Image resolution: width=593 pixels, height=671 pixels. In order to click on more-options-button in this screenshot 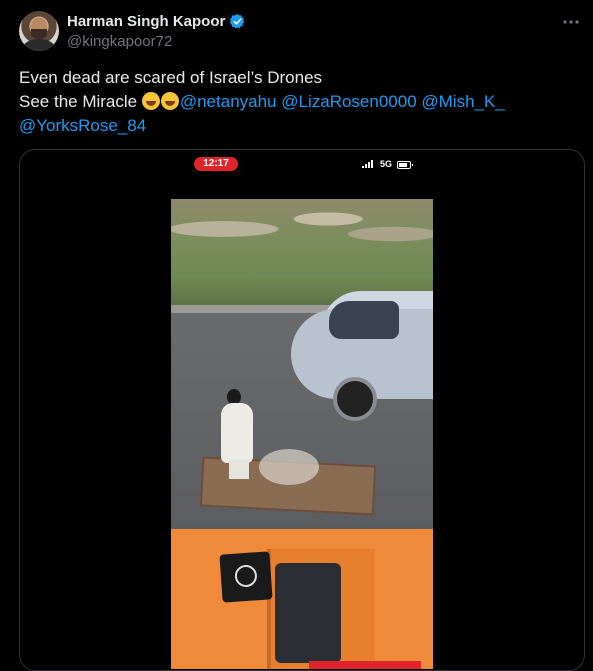, I will do `click(571, 22)`.